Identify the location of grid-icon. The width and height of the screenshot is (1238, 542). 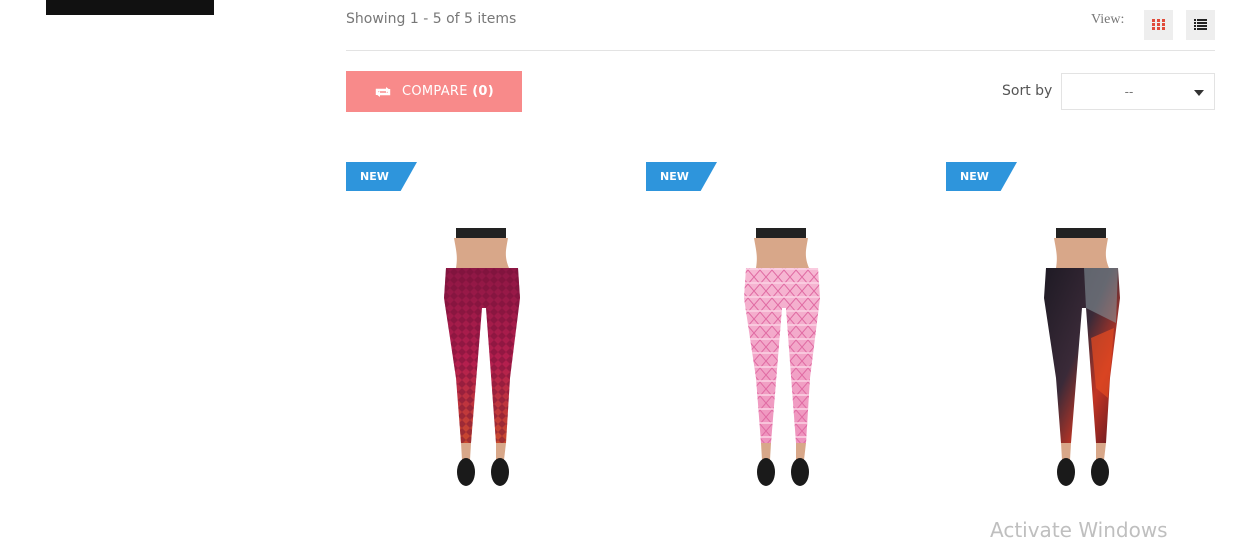
(1158, 24).